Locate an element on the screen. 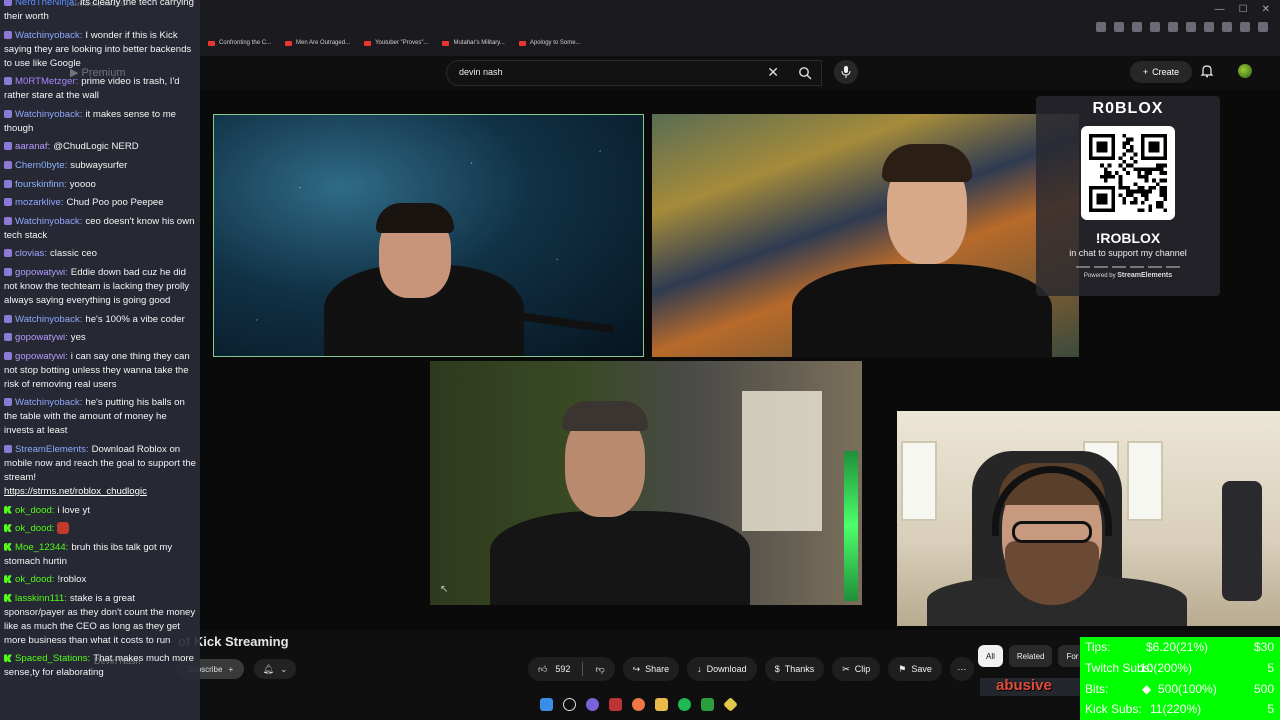 This screenshot has height=720, width=1280. maximize-icon: ☐ is located at coordinates (1243, 9).